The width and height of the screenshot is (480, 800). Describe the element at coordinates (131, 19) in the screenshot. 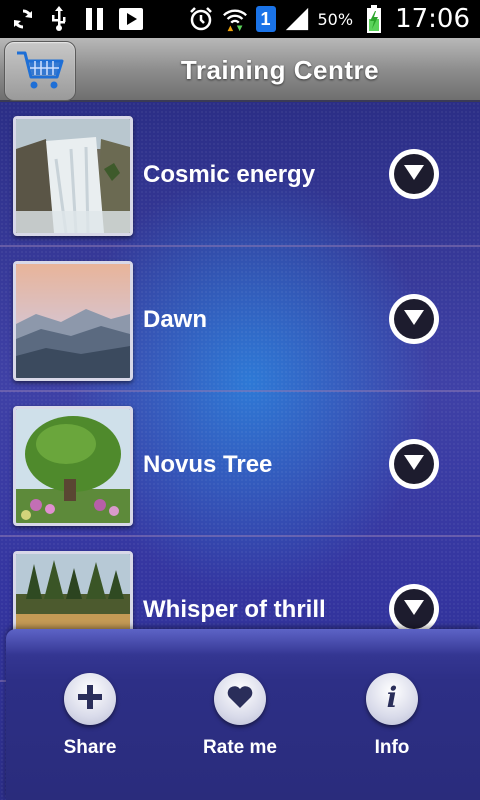

I see `play-icon` at that location.